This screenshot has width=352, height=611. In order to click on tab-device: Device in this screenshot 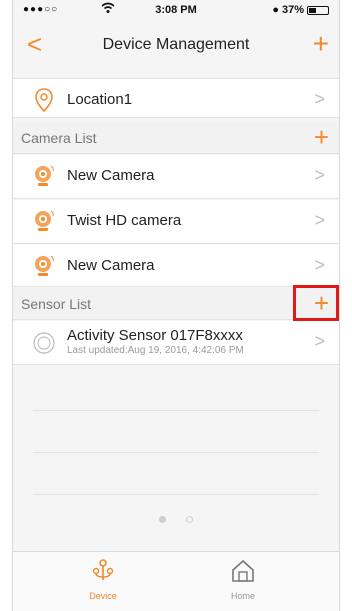, I will do `click(103, 579)`.